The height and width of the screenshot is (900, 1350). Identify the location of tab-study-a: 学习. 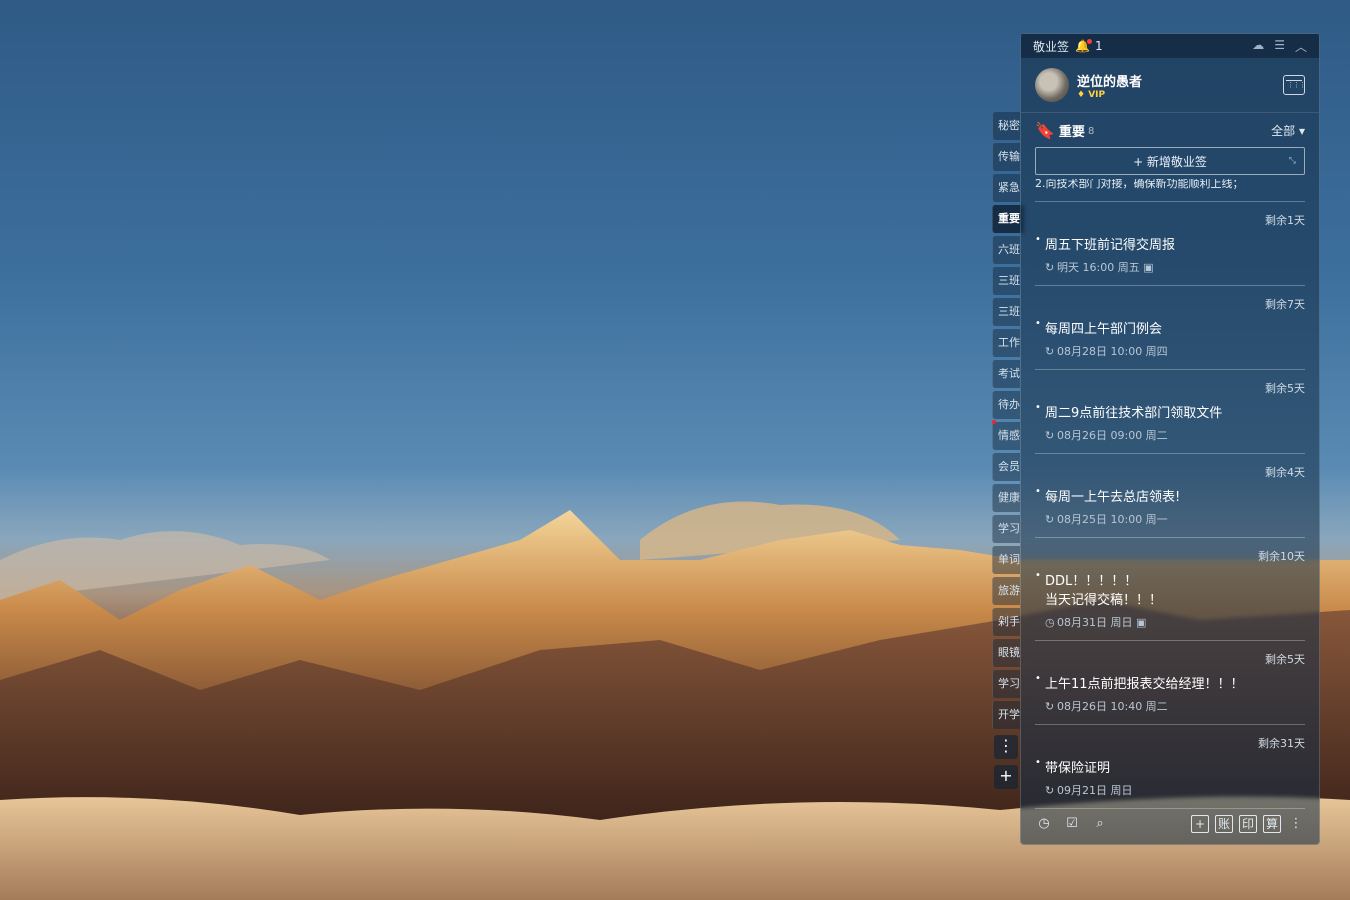
(1006, 529).